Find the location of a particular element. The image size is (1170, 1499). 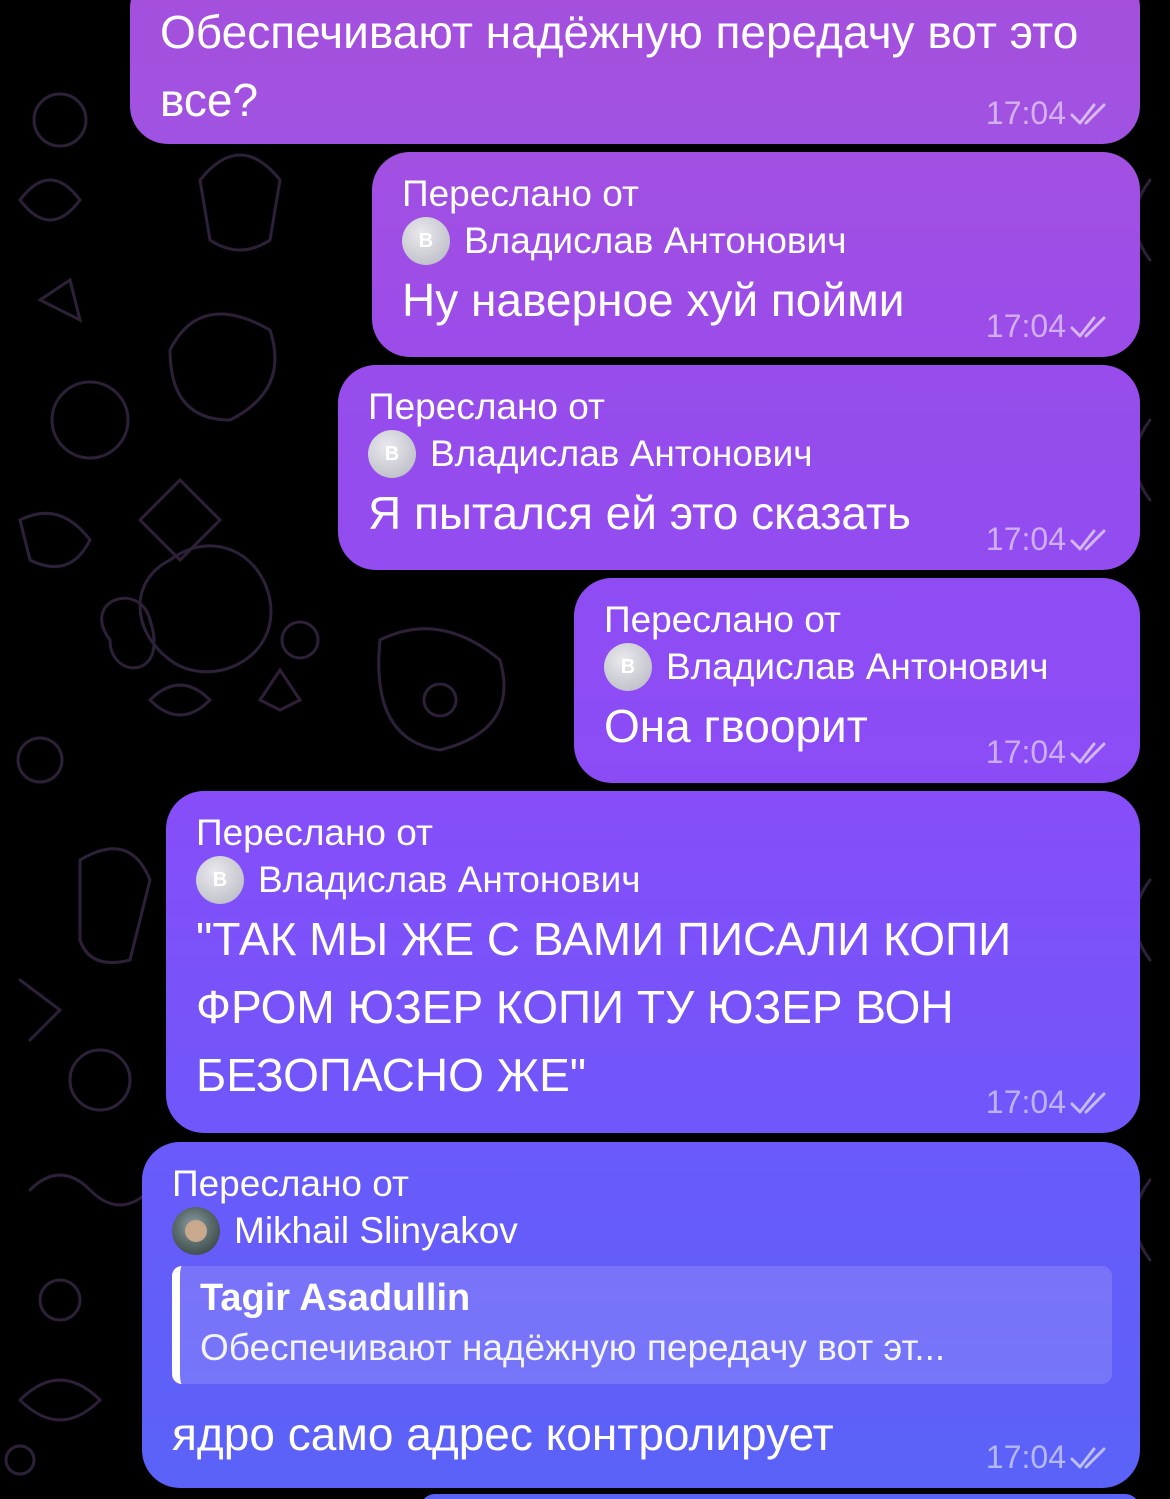

forwarded-from: Mikhail Slinyakov is located at coordinates (641, 1231).